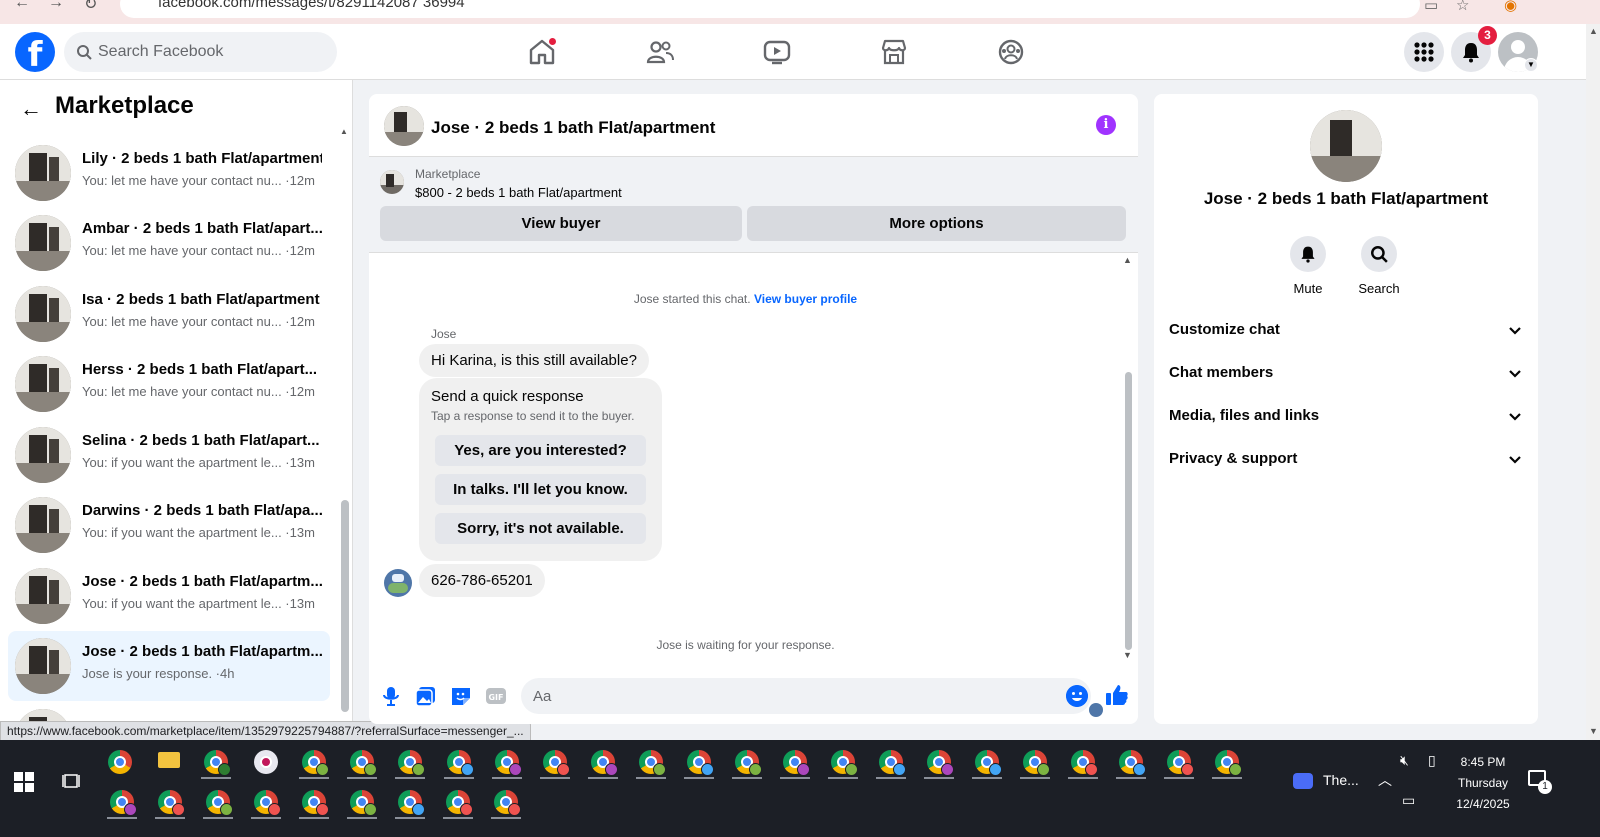  Describe the element at coordinates (1346, 331) in the screenshot. I see `customize-chat-section: Customize chat` at that location.